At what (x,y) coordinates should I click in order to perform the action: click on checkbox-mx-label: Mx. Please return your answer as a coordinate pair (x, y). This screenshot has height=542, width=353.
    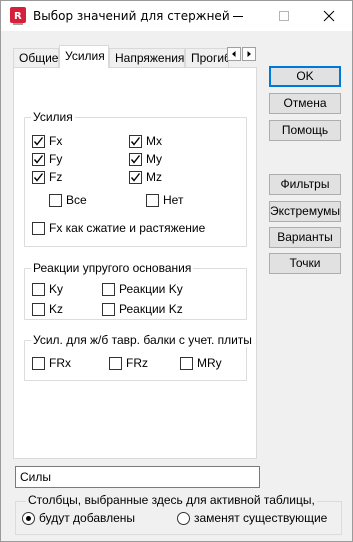
    Looking at the image, I should click on (154, 141).